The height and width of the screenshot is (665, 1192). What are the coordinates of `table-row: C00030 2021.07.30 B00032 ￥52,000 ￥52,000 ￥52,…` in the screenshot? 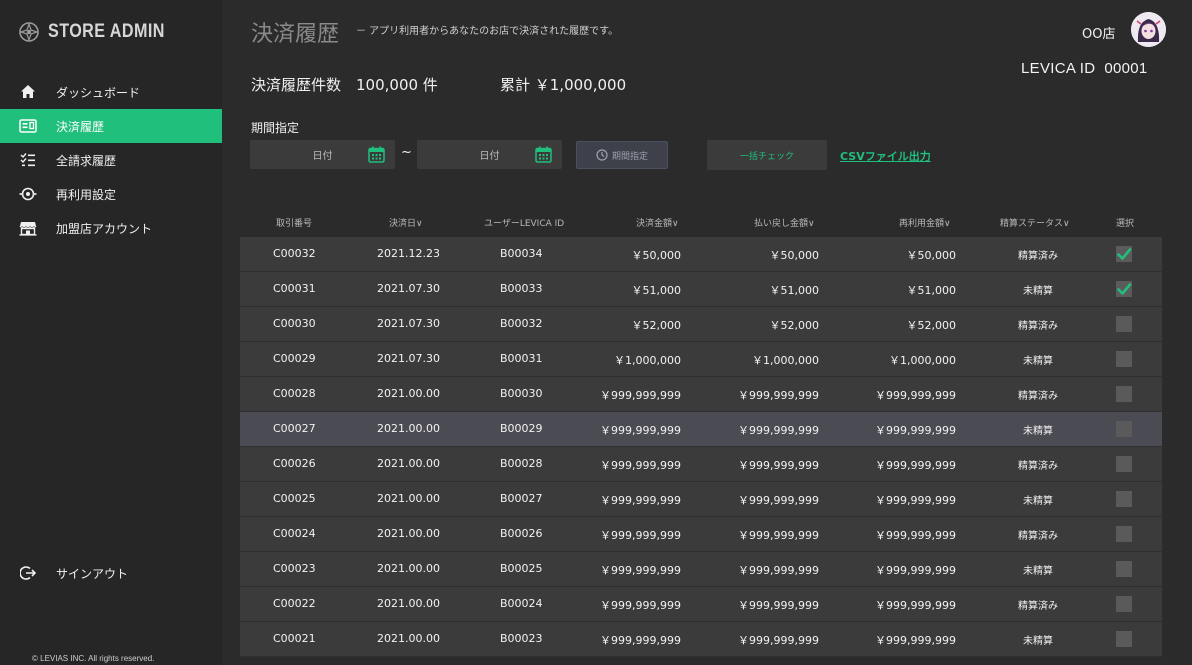 It's located at (701, 324).